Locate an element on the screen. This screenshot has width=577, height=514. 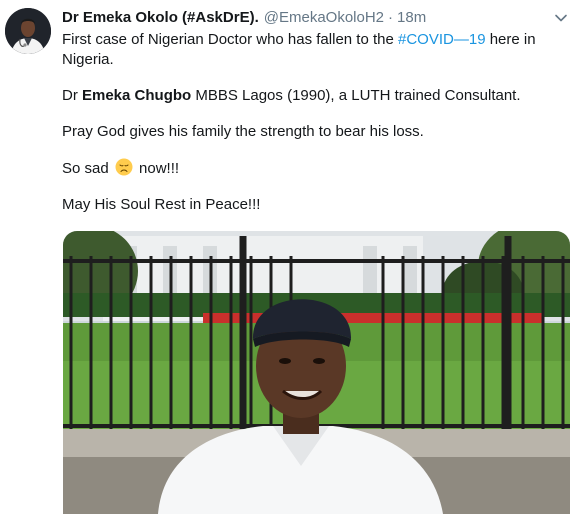
avatar is located at coordinates (28, 31).